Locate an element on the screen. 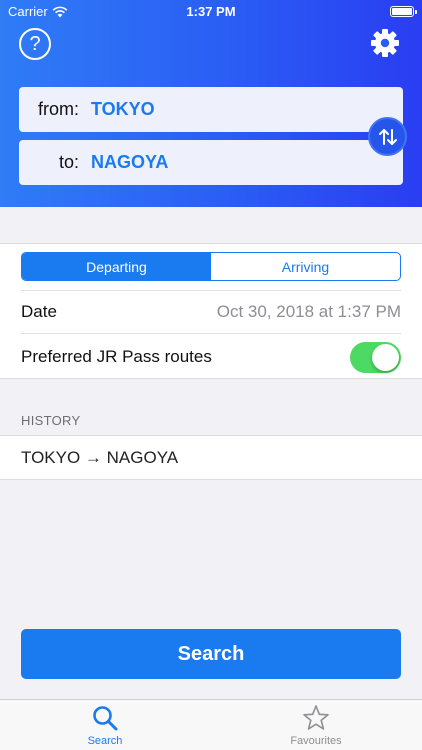 The width and height of the screenshot is (422, 750). tab-search-label: Search is located at coordinates (105, 741).